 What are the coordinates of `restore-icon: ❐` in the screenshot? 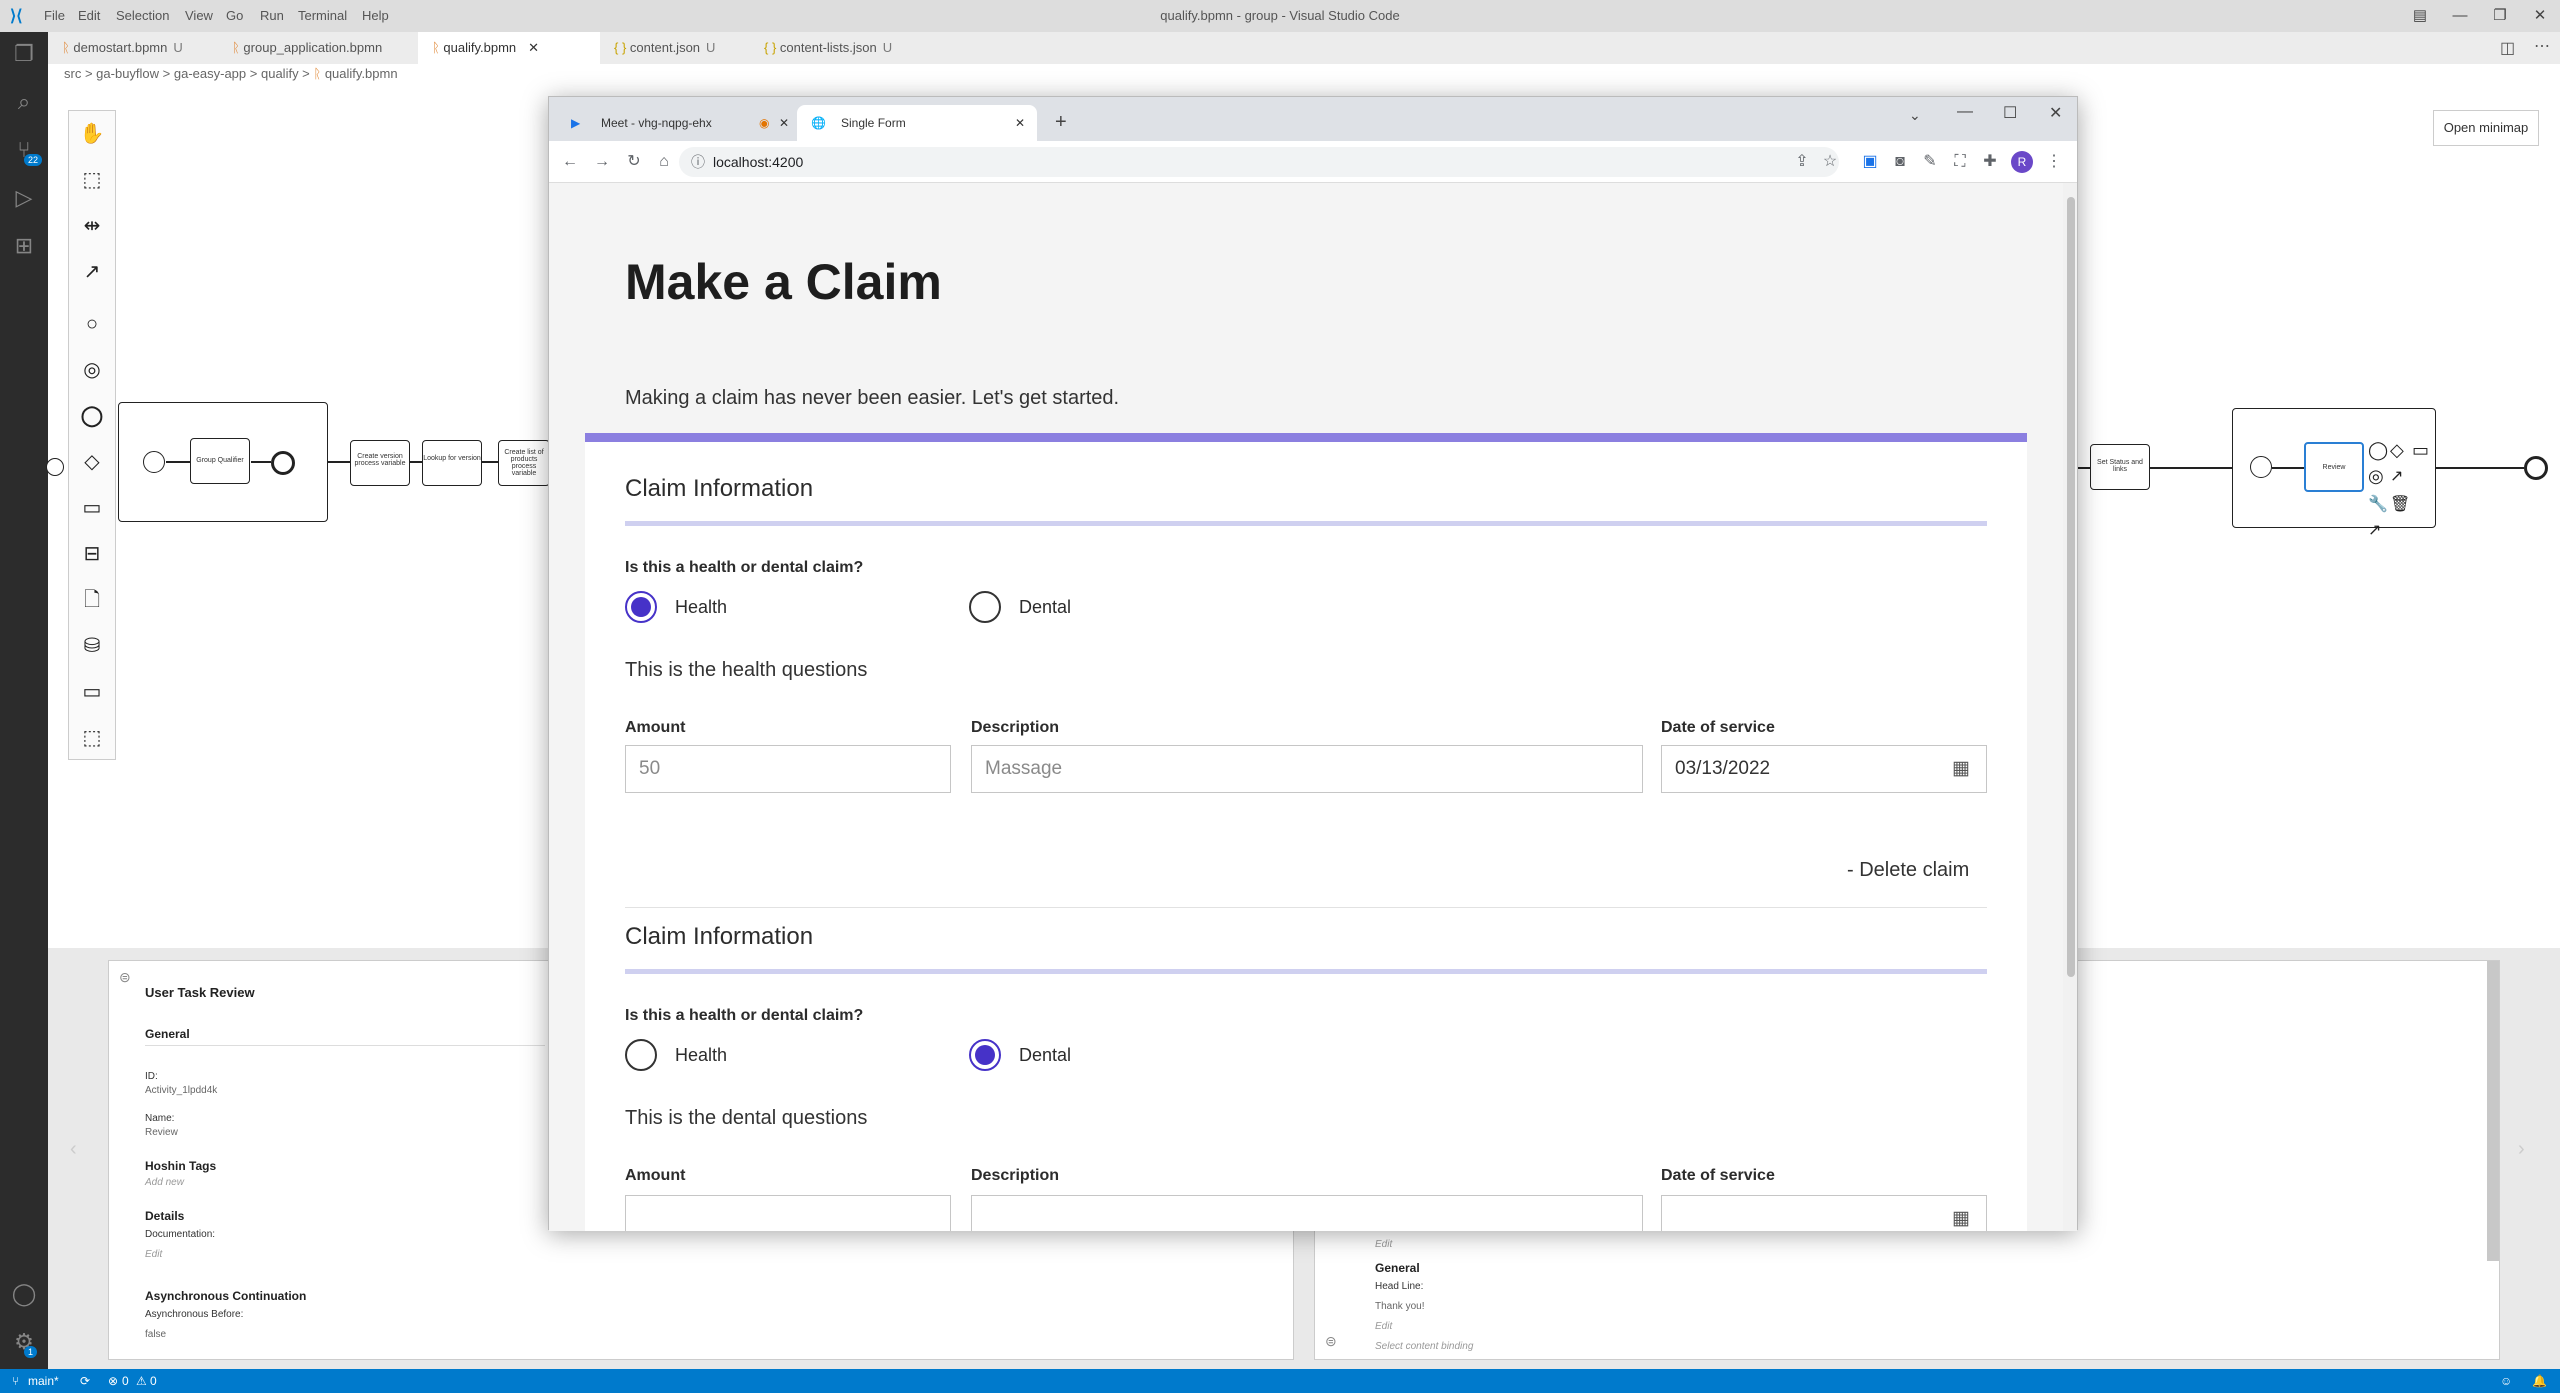 It's located at (2500, 16).